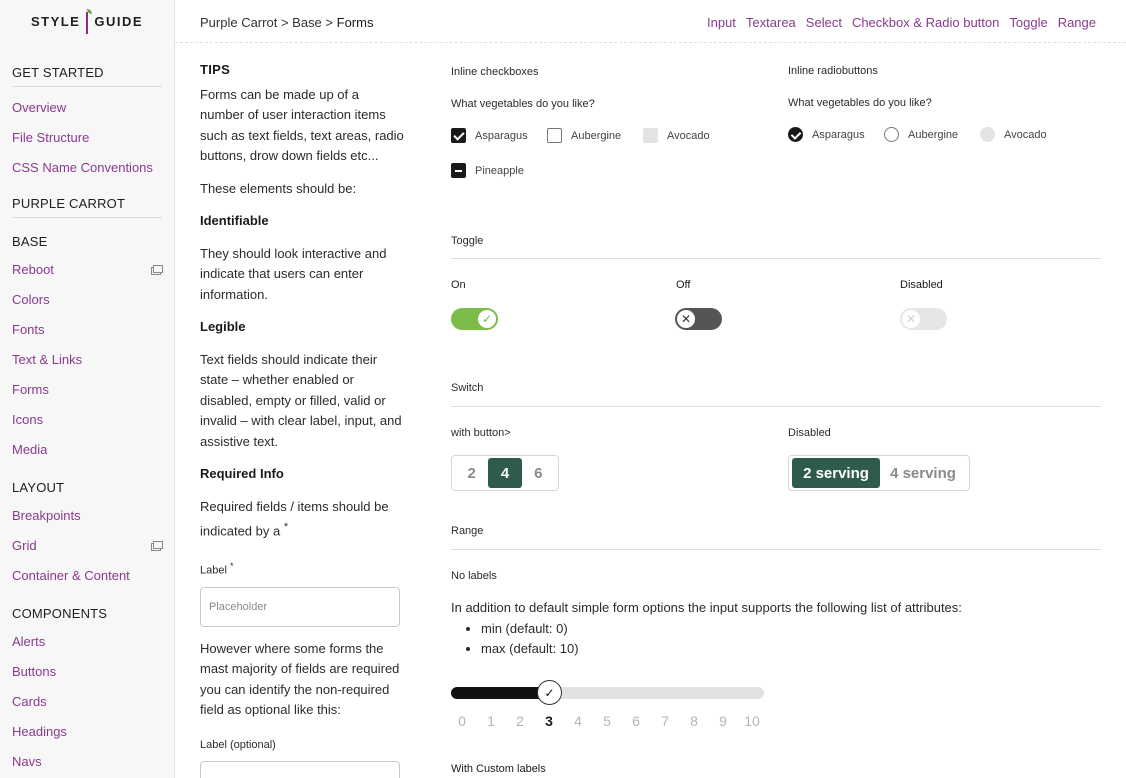 The width and height of the screenshot is (1126, 778). I want to click on radio-checked-icon, so click(795, 134).